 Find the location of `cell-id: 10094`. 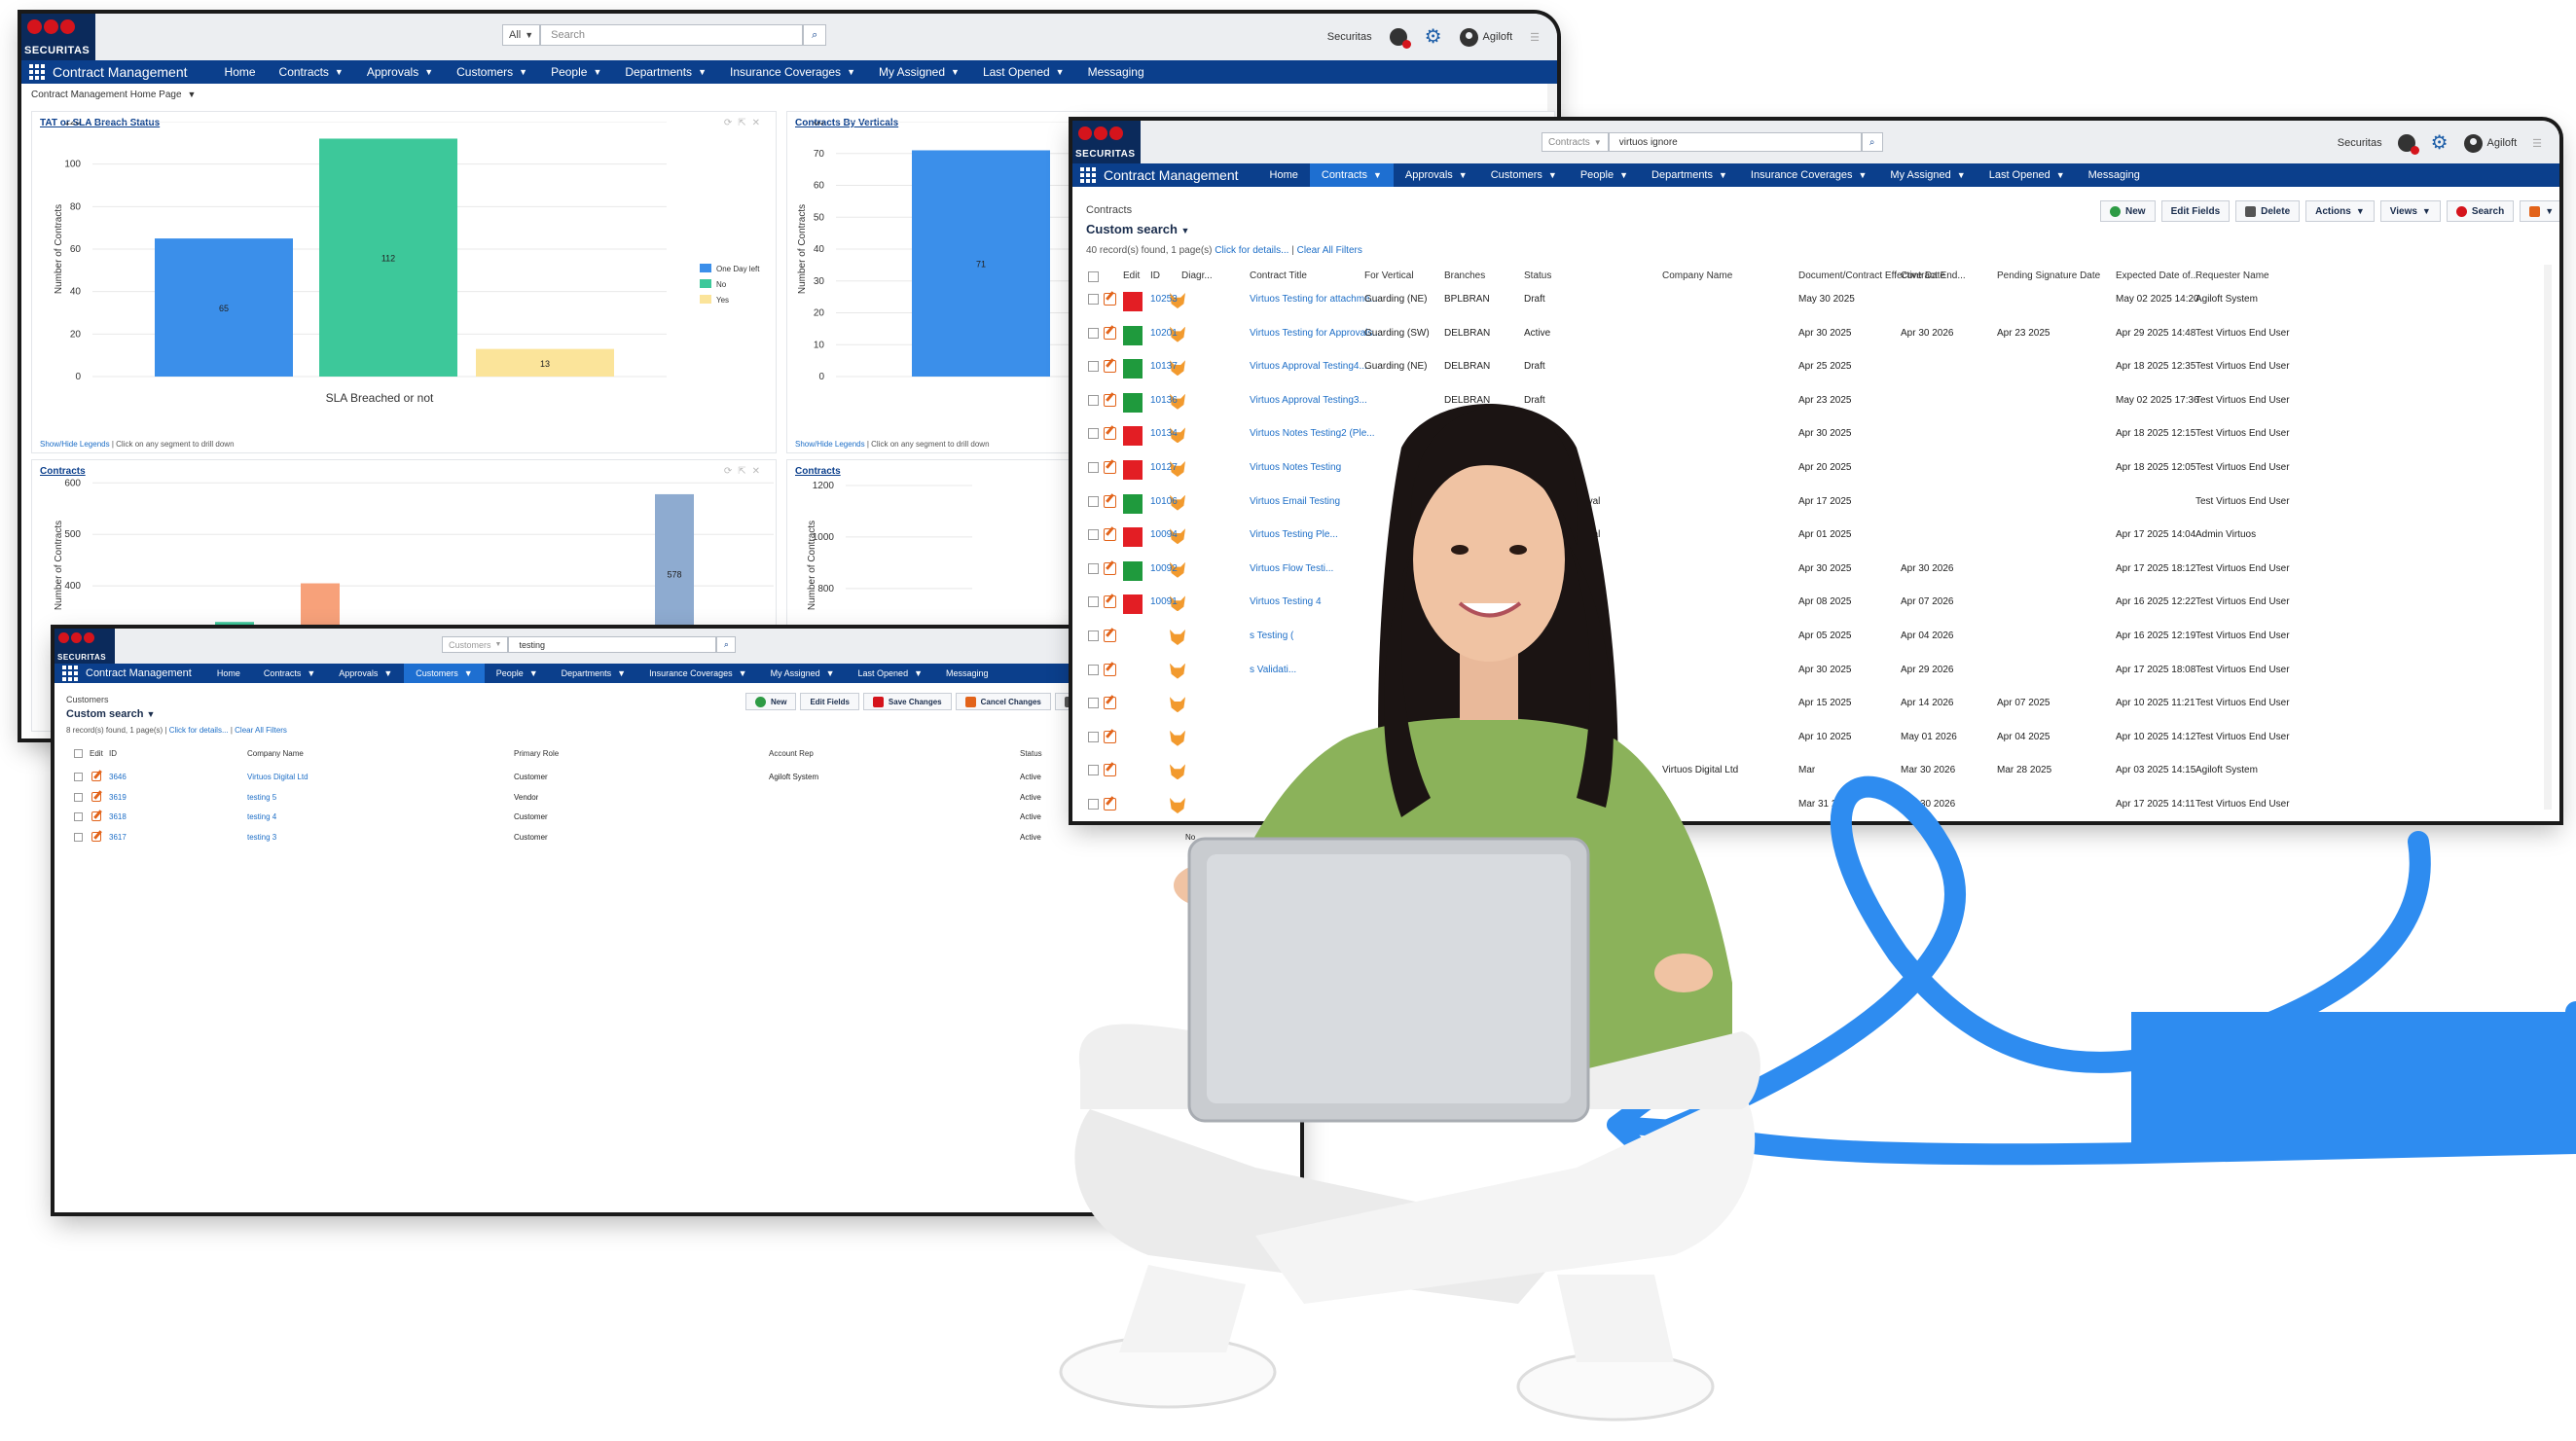

cell-id: 10094 is located at coordinates (1164, 534).